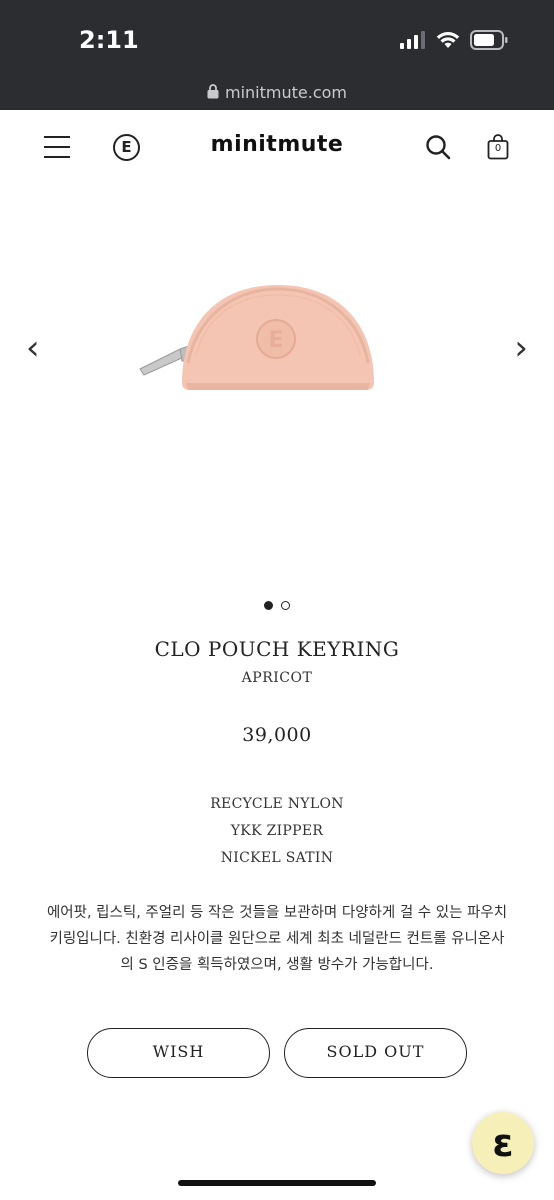 The height and width of the screenshot is (1200, 554). I want to click on spec-item: RECYCLE NYLON, so click(277, 804).